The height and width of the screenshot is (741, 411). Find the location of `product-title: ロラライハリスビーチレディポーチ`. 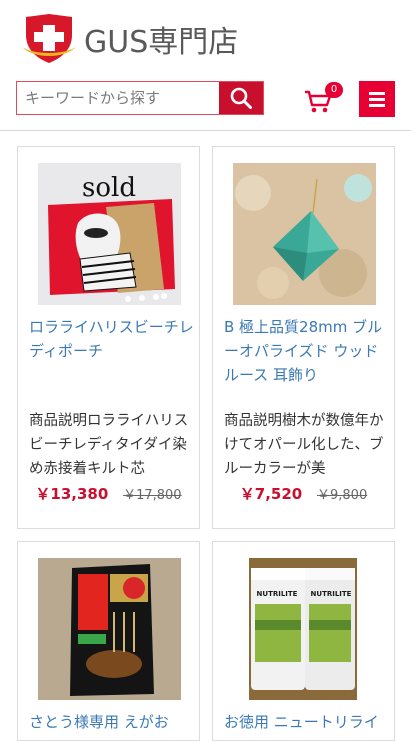

product-title: ロラライハリスビーチレディポーチ is located at coordinates (111, 339).